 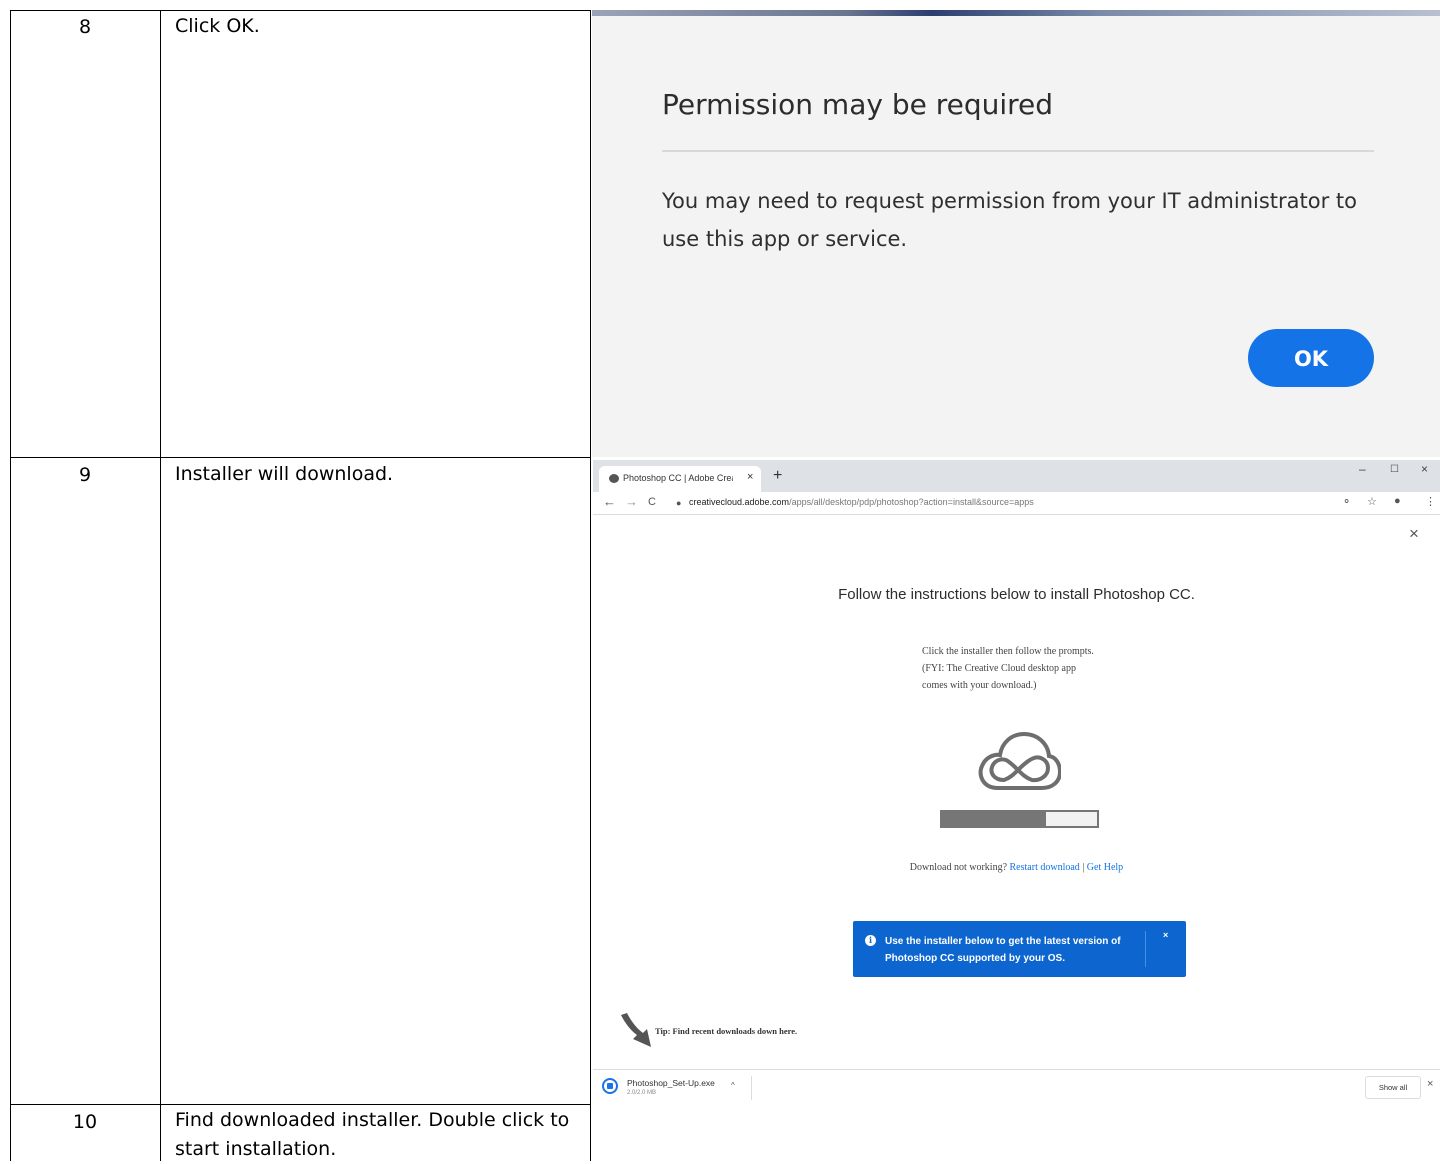 I want to click on step-instruction: Click OK., so click(x=217, y=26).